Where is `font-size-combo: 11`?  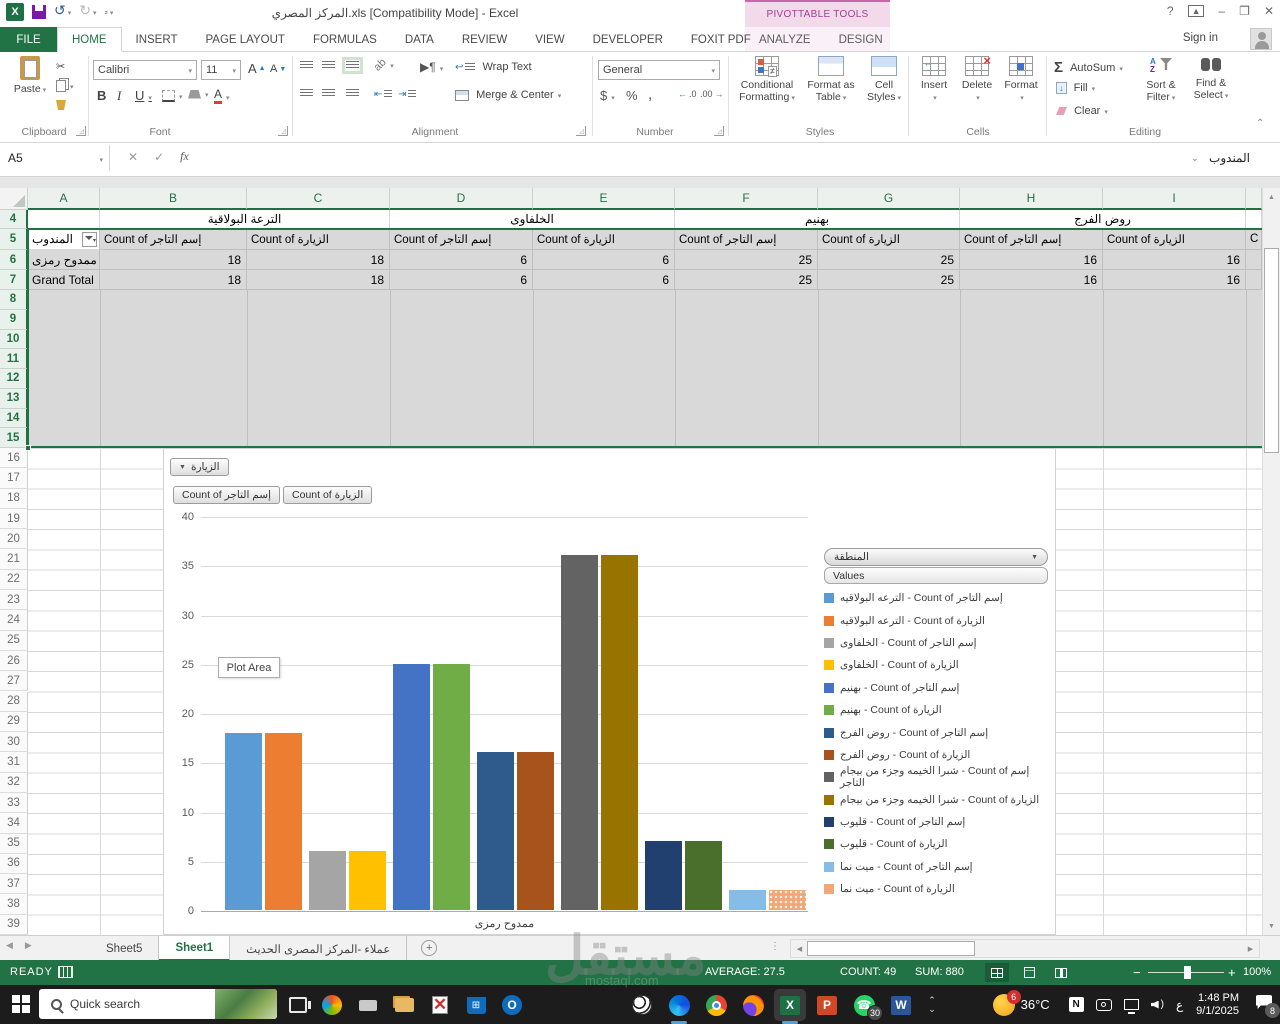 font-size-combo: 11 is located at coordinates (221, 70).